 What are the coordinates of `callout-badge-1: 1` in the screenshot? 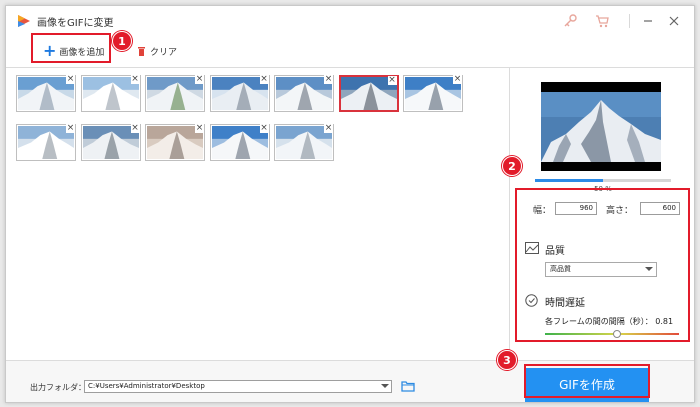 It's located at (122, 41).